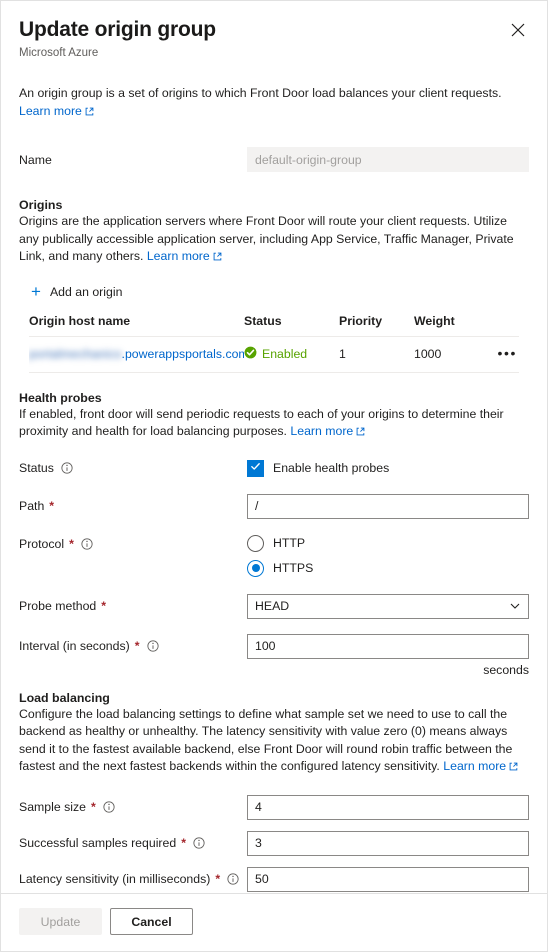 This screenshot has width=548, height=952. I want to click on name-field-wrap, so click(388, 159).